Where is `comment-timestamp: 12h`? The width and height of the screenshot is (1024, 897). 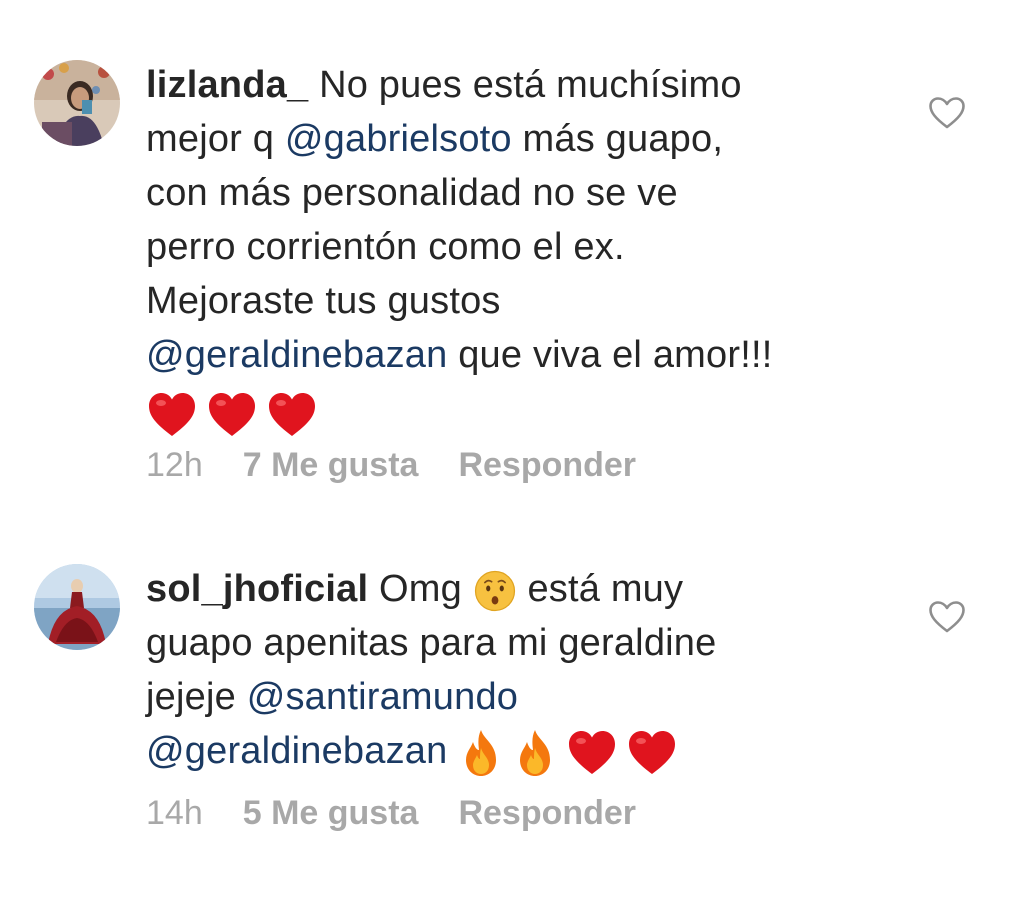 comment-timestamp: 12h is located at coordinates (174, 465).